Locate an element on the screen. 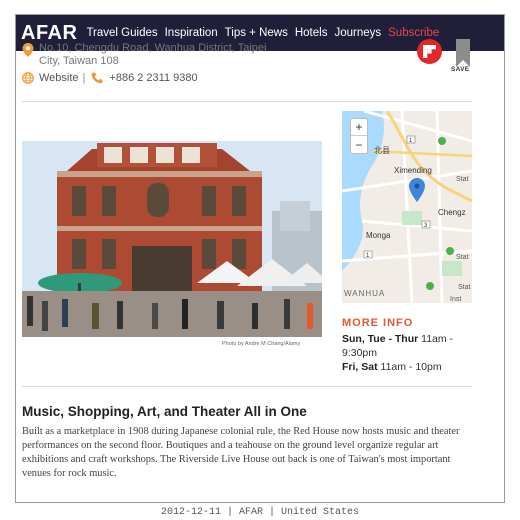  hours-row: Sun, Tue - Thur 11am - 9:30pm is located at coordinates (409, 346).